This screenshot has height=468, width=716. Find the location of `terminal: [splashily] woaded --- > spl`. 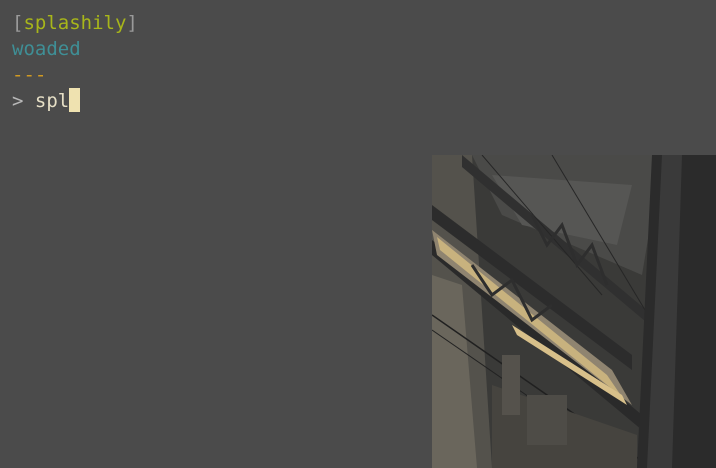

terminal: [splashily] woaded --- > spl is located at coordinates (75, 62).